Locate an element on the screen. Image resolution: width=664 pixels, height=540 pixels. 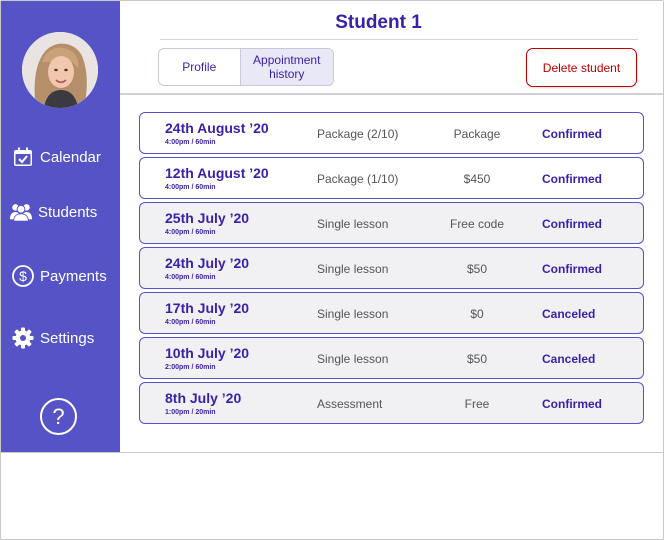
help-icon: ? is located at coordinates (58, 416).